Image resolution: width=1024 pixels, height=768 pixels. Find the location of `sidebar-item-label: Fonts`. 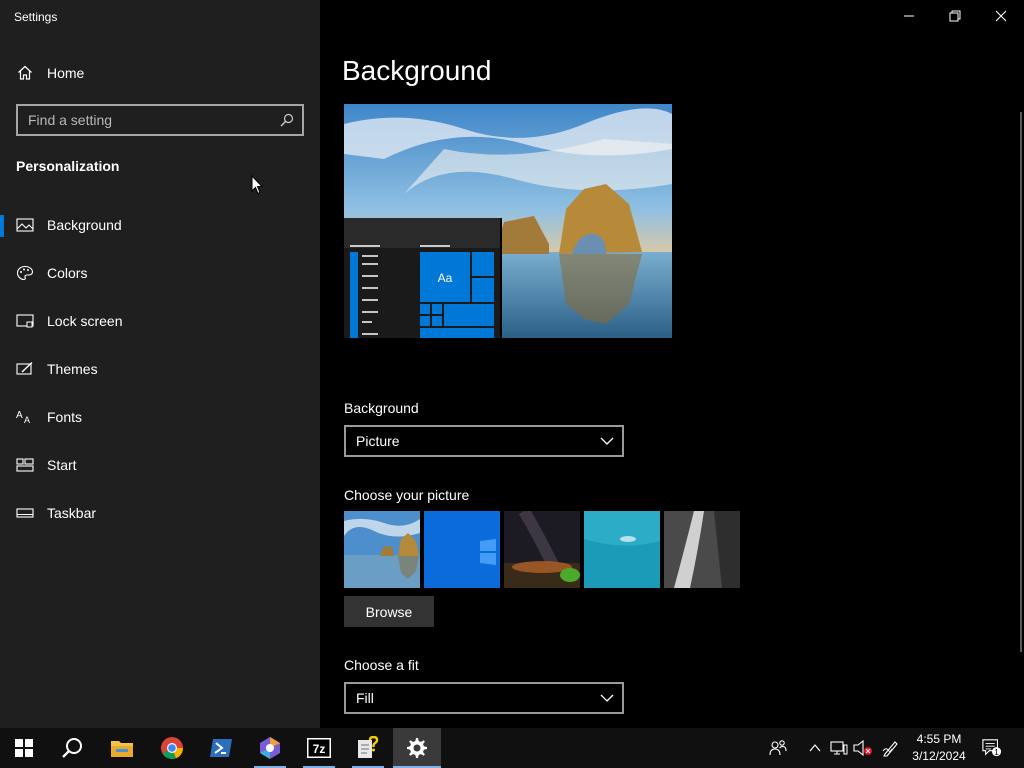

sidebar-item-label: Fonts is located at coordinates (65, 417).